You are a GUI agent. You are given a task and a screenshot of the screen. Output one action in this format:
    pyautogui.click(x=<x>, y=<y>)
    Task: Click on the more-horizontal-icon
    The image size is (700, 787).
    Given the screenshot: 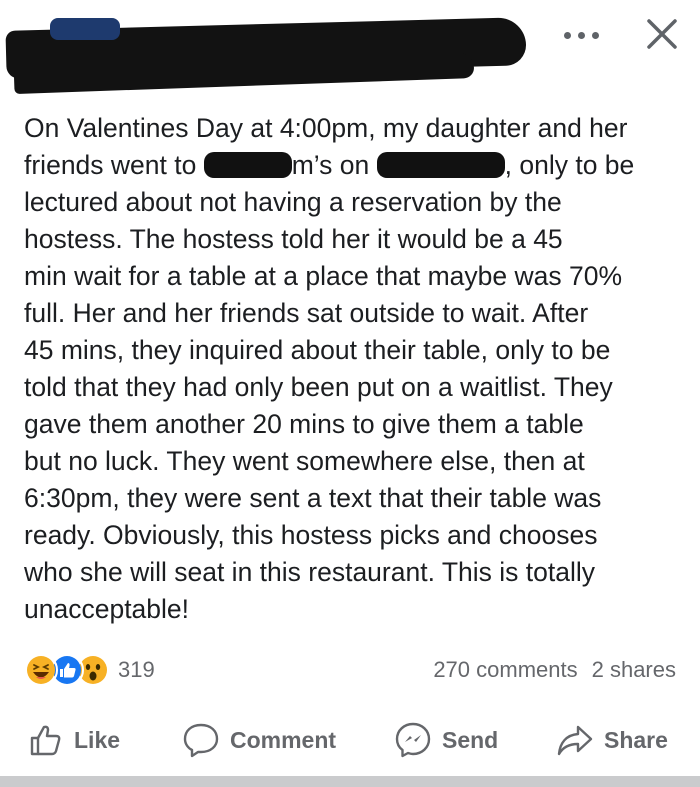 What is the action you would take?
    pyautogui.click(x=582, y=36)
    